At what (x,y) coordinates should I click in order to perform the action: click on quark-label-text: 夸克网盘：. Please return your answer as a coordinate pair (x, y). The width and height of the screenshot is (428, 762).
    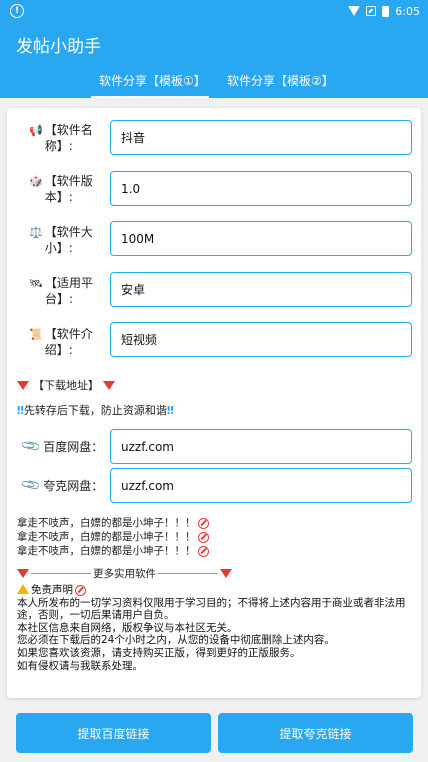
    Looking at the image, I should click on (73, 486).